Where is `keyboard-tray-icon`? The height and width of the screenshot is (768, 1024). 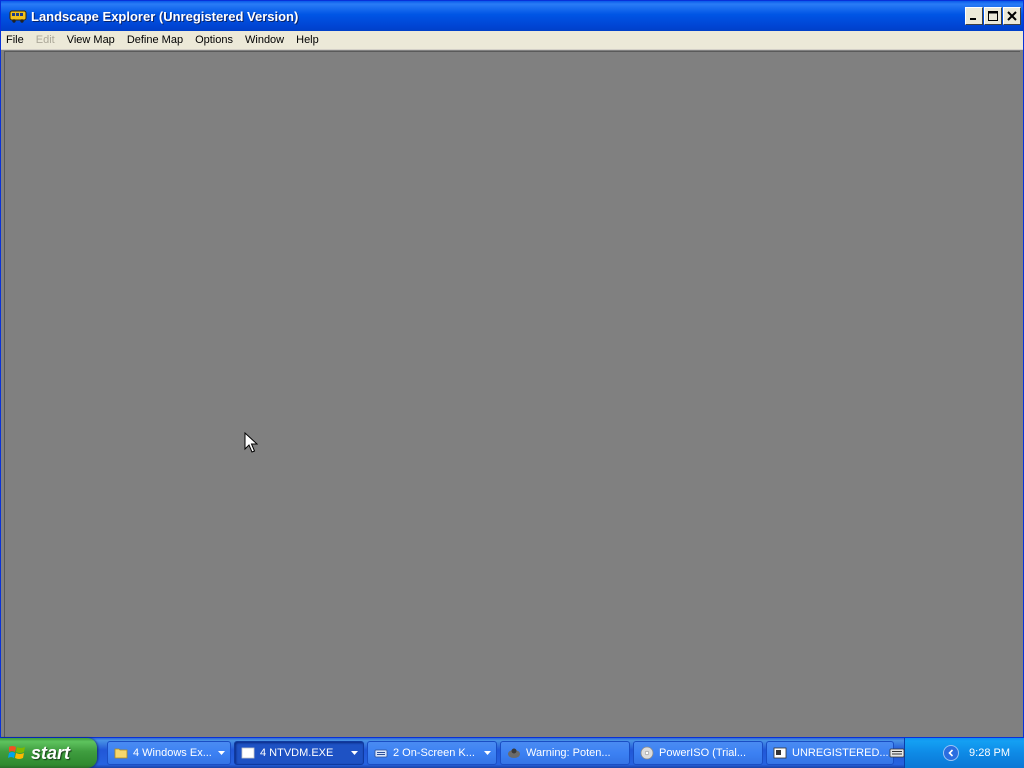 keyboard-tray-icon is located at coordinates (897, 753).